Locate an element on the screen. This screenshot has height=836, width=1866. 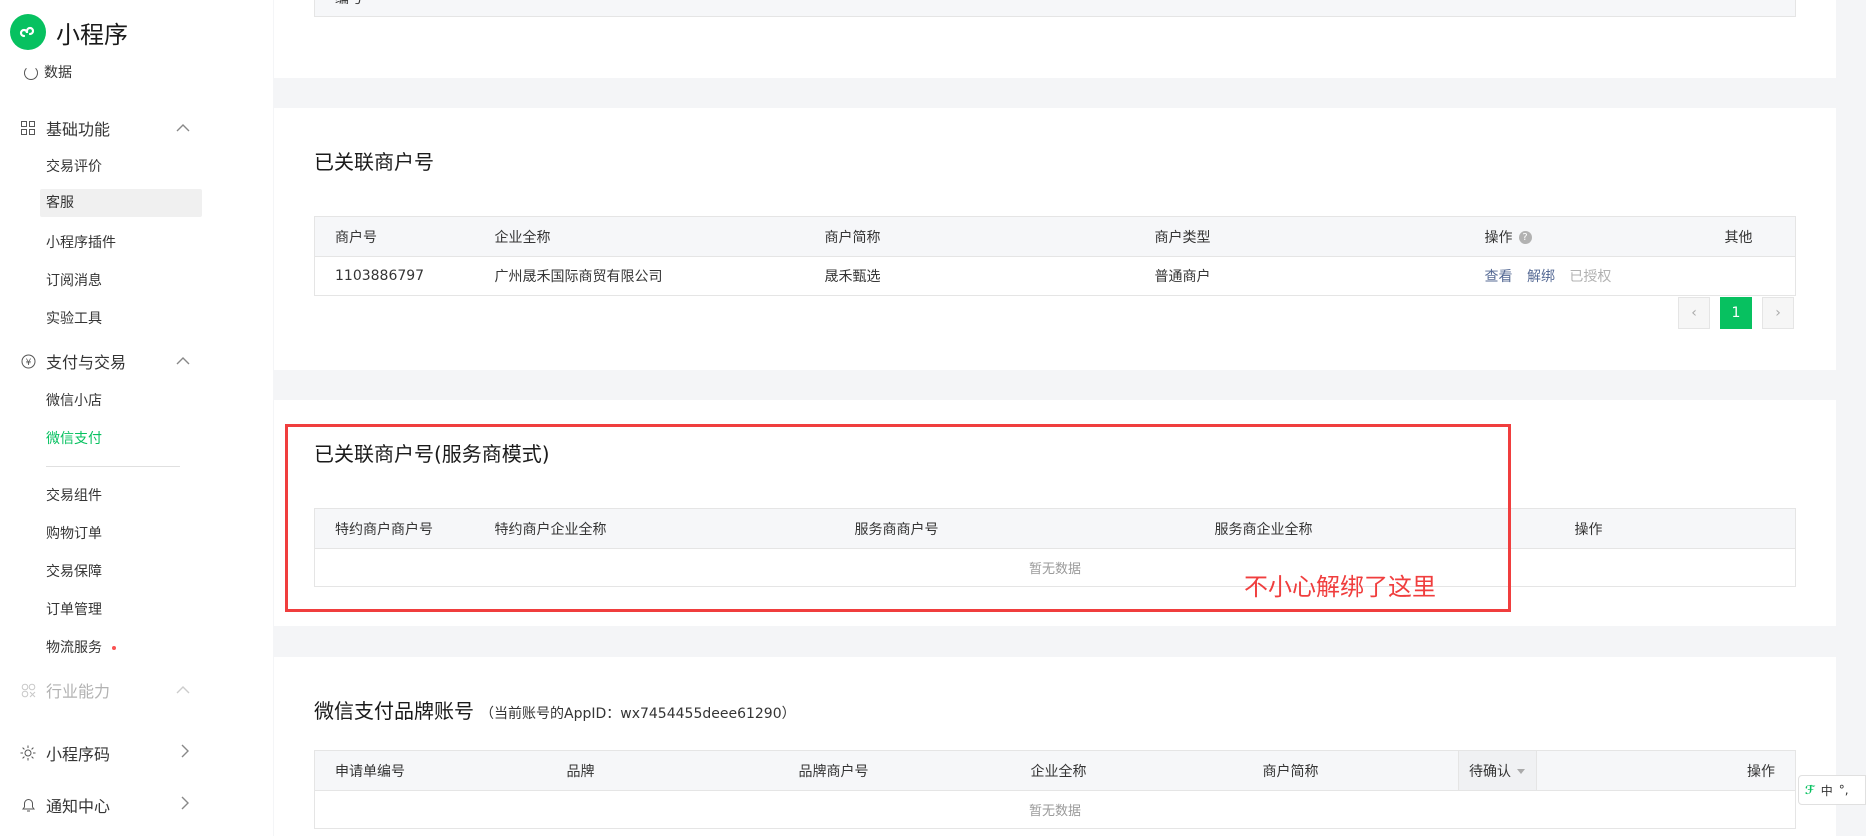
sidebar-group-notifications: 通知中心 is located at coordinates (105, 805).